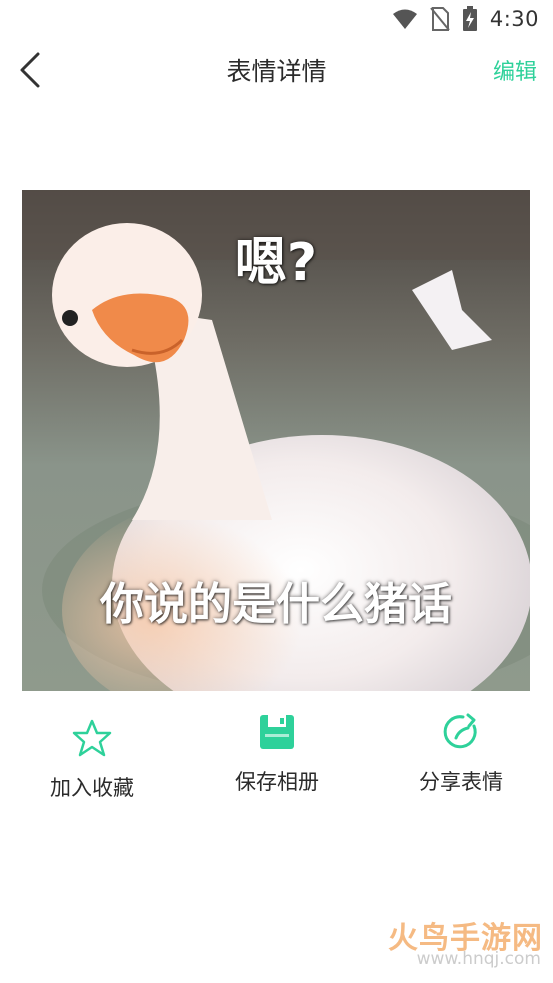 The height and width of the screenshot is (983, 553). Describe the element at coordinates (478, 959) in the screenshot. I see `watermark-url-text: www.hnqj.com` at that location.